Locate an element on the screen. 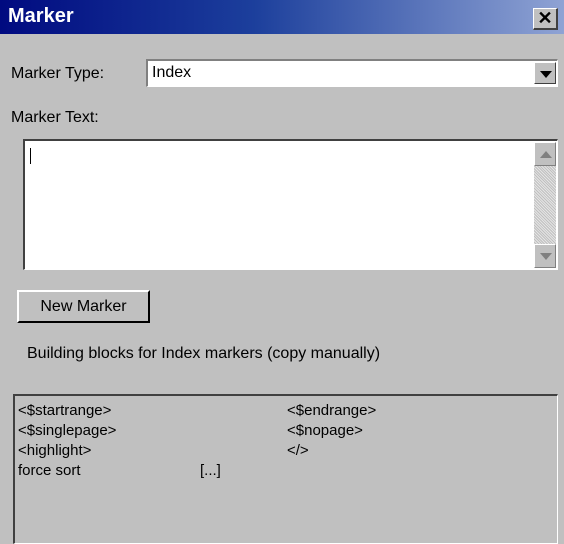 Image resolution: width=564 pixels, height=544 pixels. marker-type-value: Index is located at coordinates (172, 72).